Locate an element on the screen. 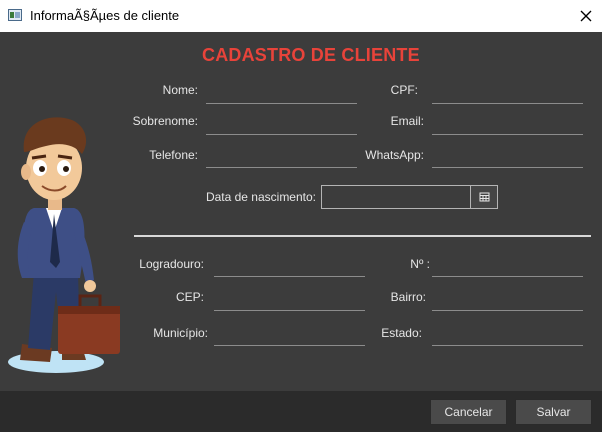 Image resolution: width=602 pixels, height=432 pixels. numero-label: Nº : is located at coordinates (420, 264).